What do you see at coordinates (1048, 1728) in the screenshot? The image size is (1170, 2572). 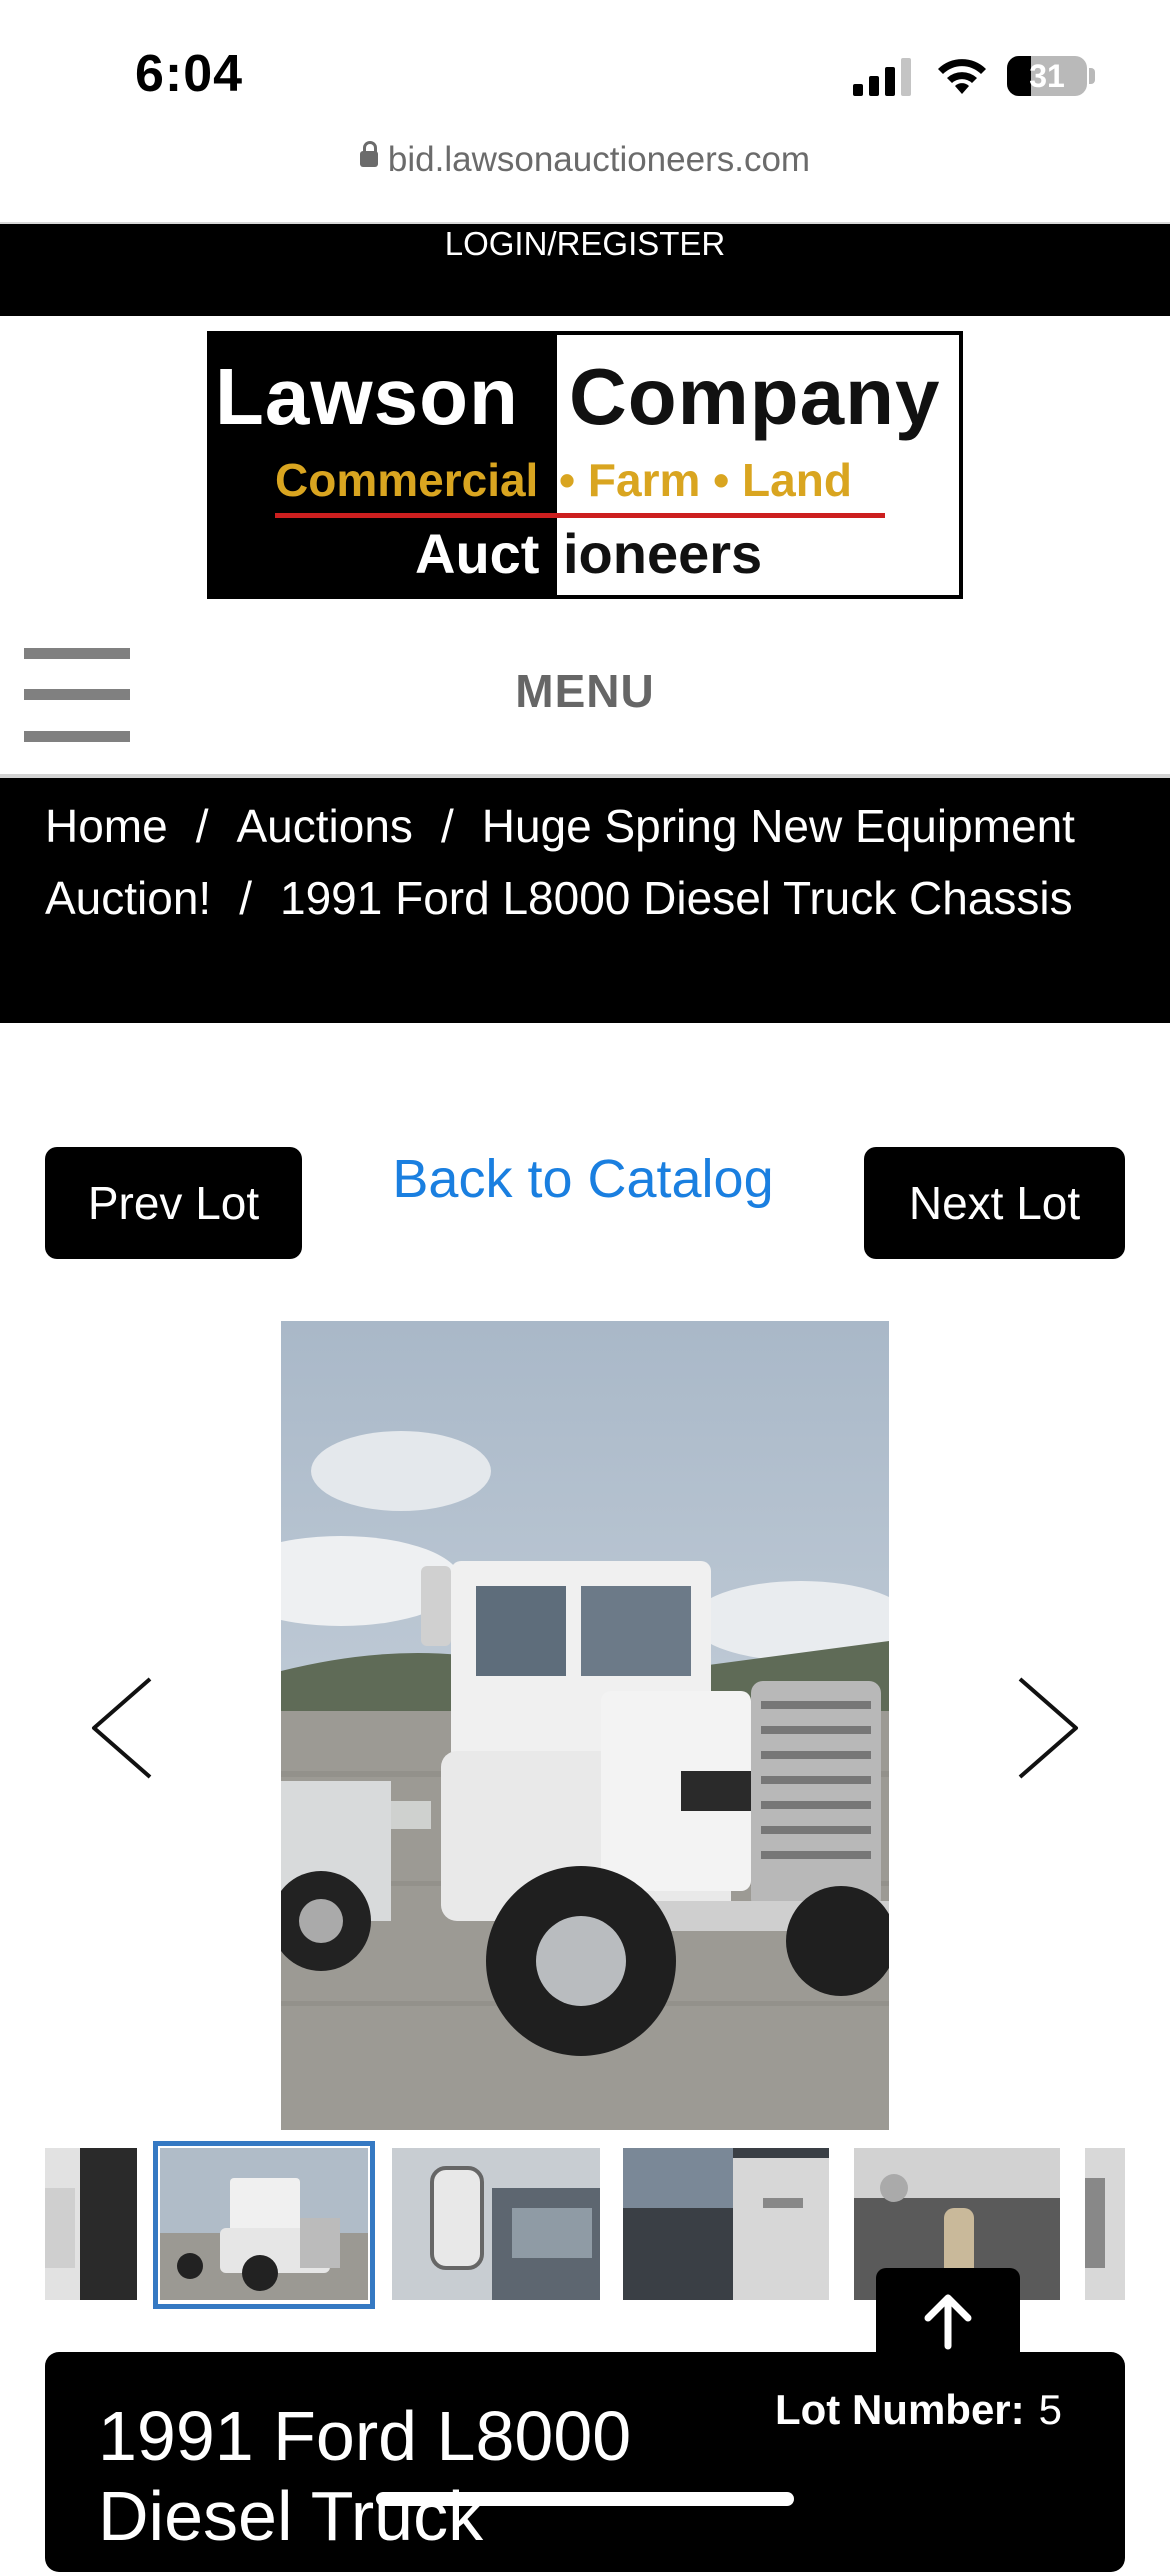 I see `chevron-right-icon` at bounding box center [1048, 1728].